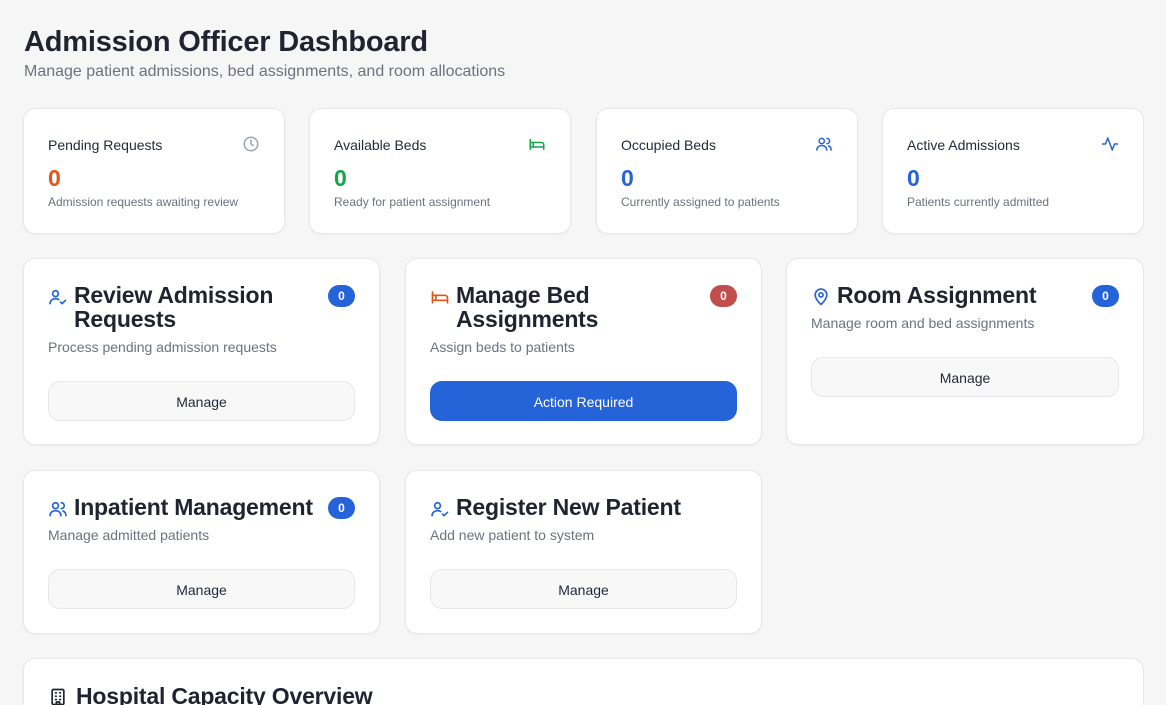  I want to click on stat-description: Patients currently admitted, so click(978, 202).